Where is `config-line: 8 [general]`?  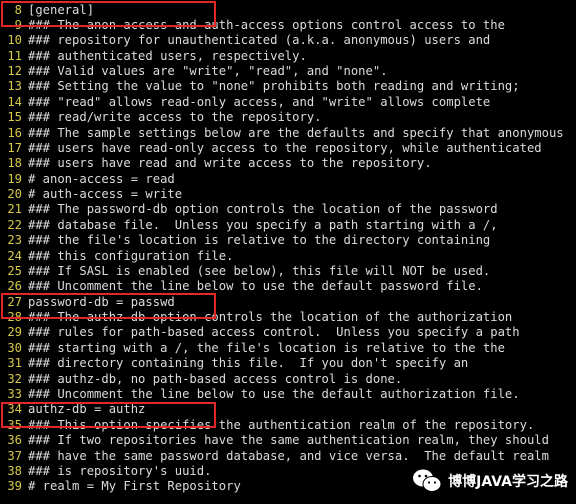 config-line: 8 [general] is located at coordinates (47, 10).